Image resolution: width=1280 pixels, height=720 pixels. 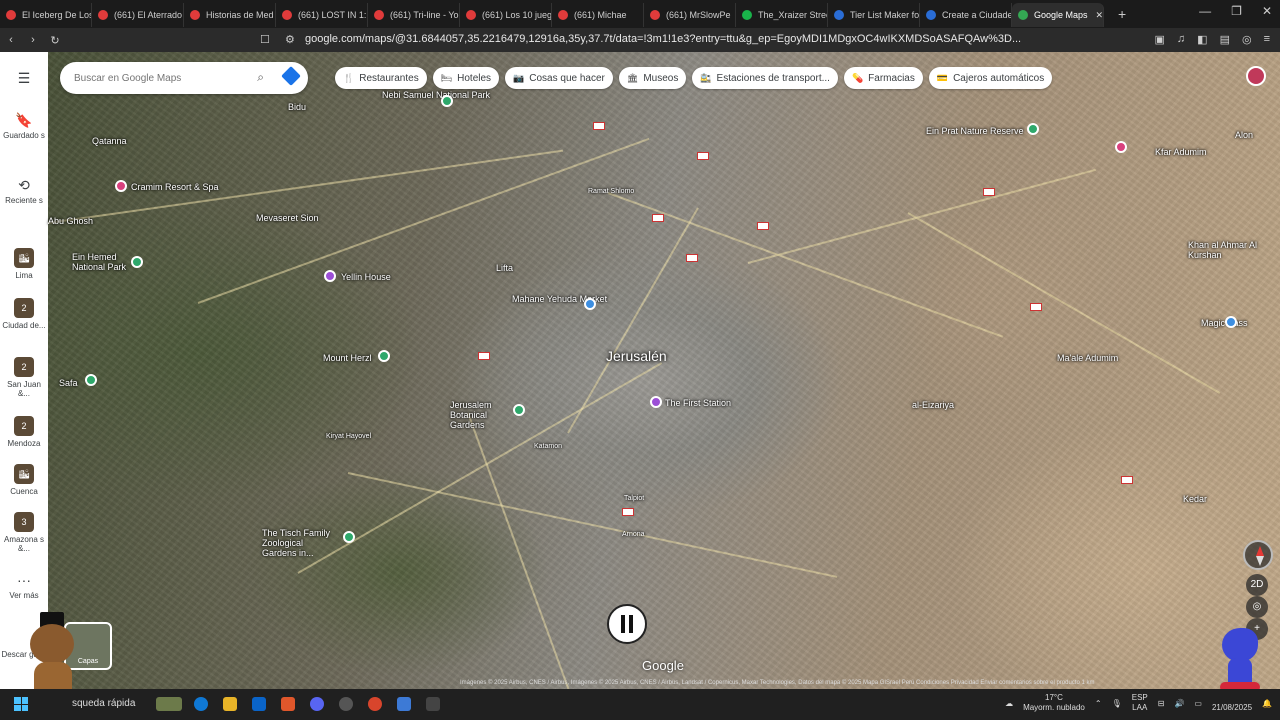 I want to click on browser-tab: (661) Tri-line - Yo, so click(x=414, y=15).